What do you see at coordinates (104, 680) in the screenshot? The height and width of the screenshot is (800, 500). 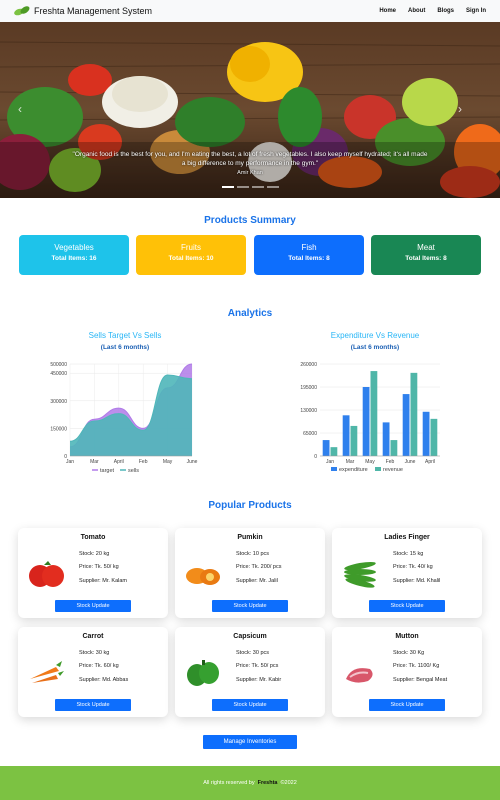 I see `product-supplier: Supplier: Md. Abbas` at bounding box center [104, 680].